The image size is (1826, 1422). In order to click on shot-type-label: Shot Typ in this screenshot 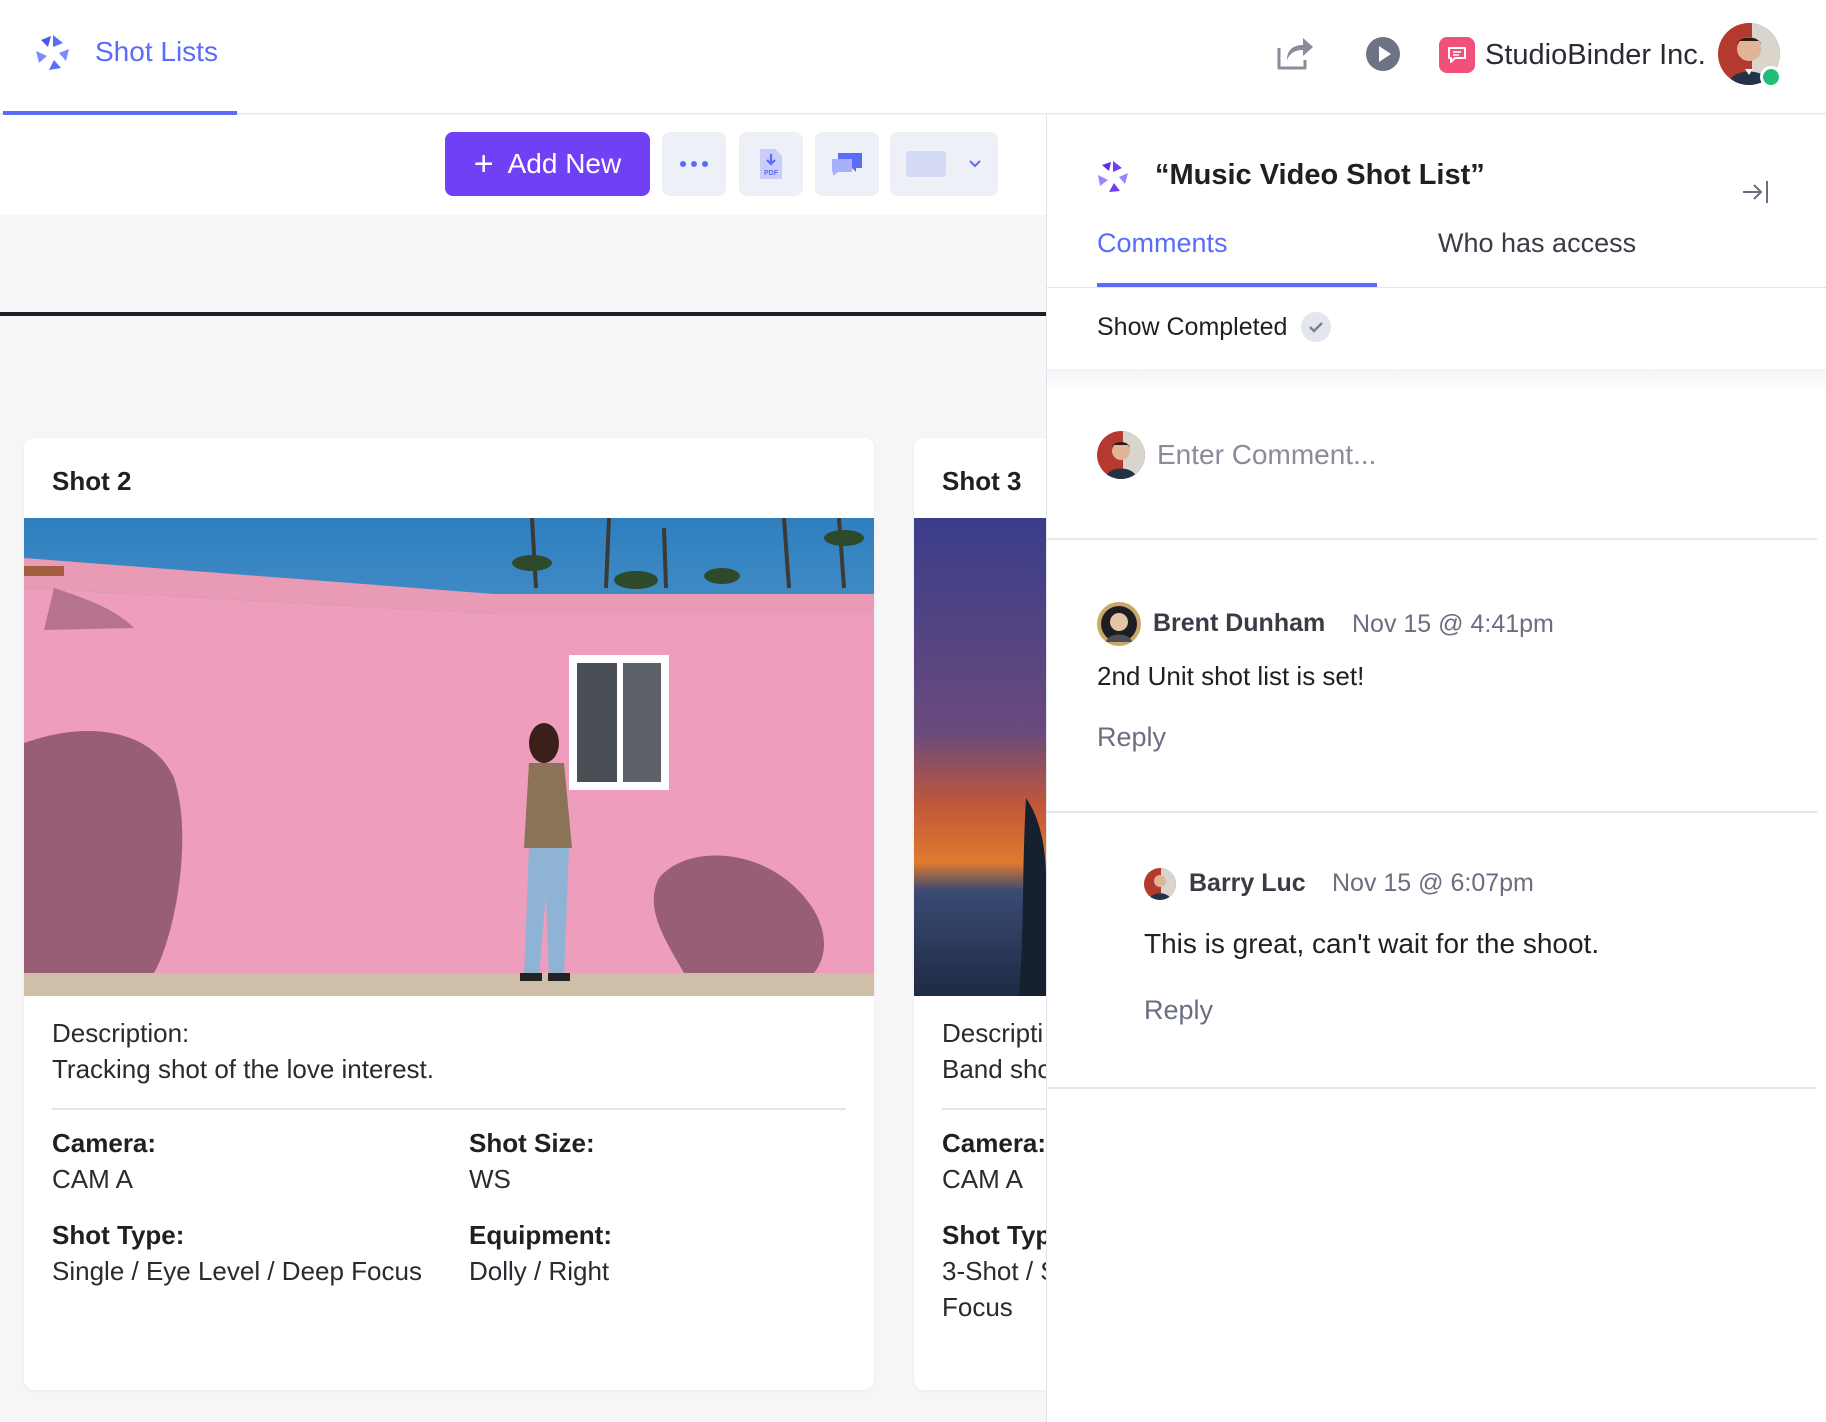, I will do `click(994, 1235)`.